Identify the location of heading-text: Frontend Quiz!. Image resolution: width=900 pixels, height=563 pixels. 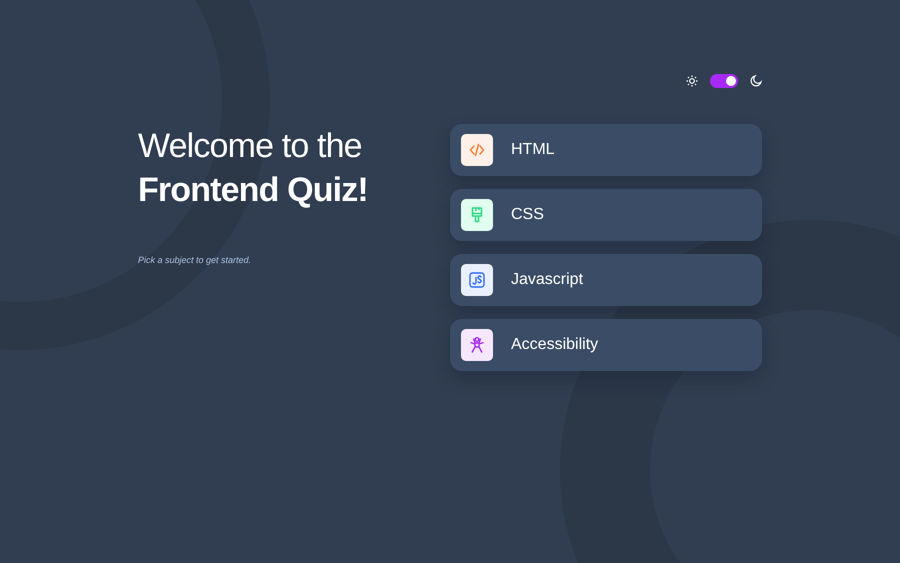
(253, 190).